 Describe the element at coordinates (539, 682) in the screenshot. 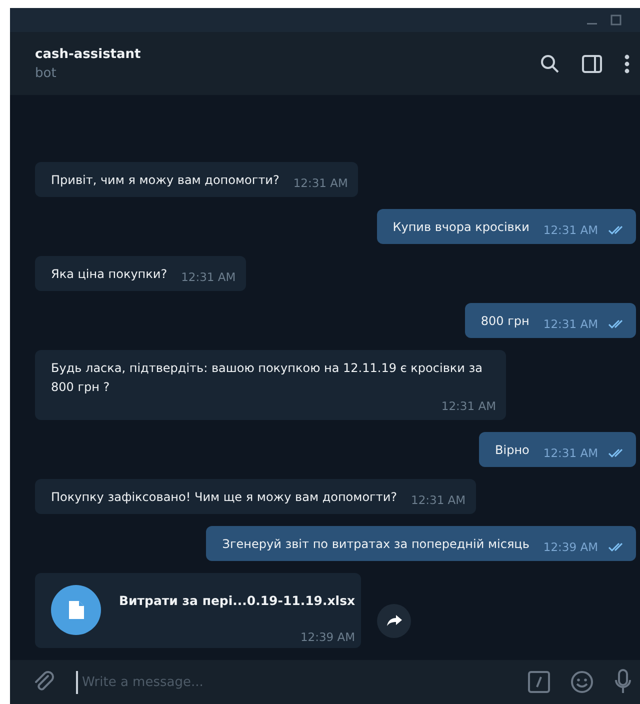

I see `commands-icon` at that location.